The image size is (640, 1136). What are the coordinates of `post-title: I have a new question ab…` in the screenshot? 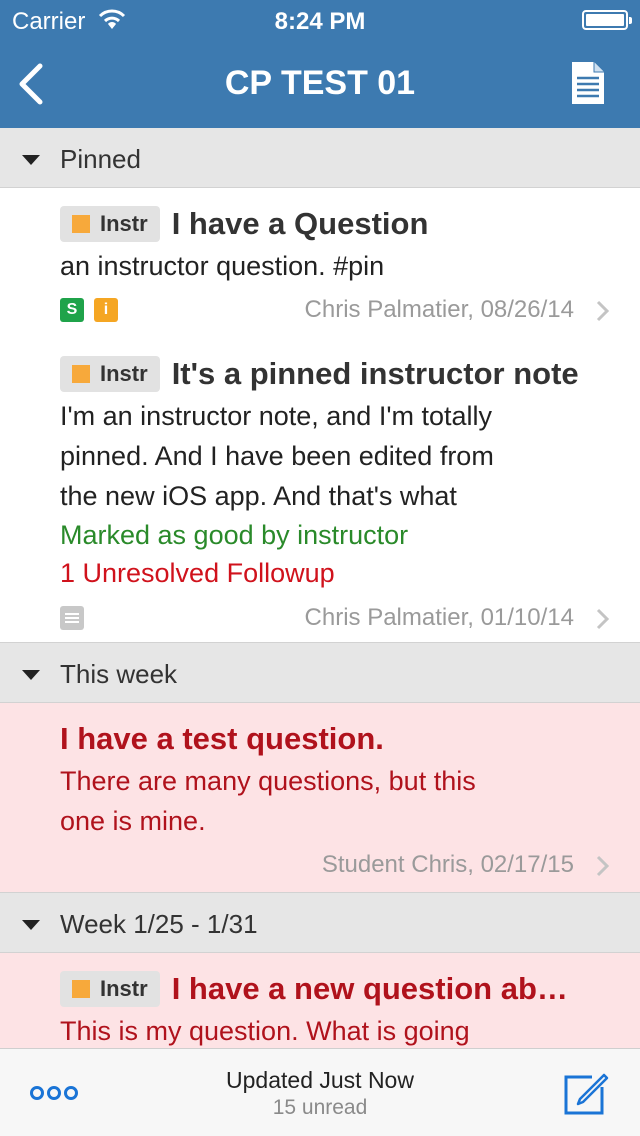 It's located at (369, 988).